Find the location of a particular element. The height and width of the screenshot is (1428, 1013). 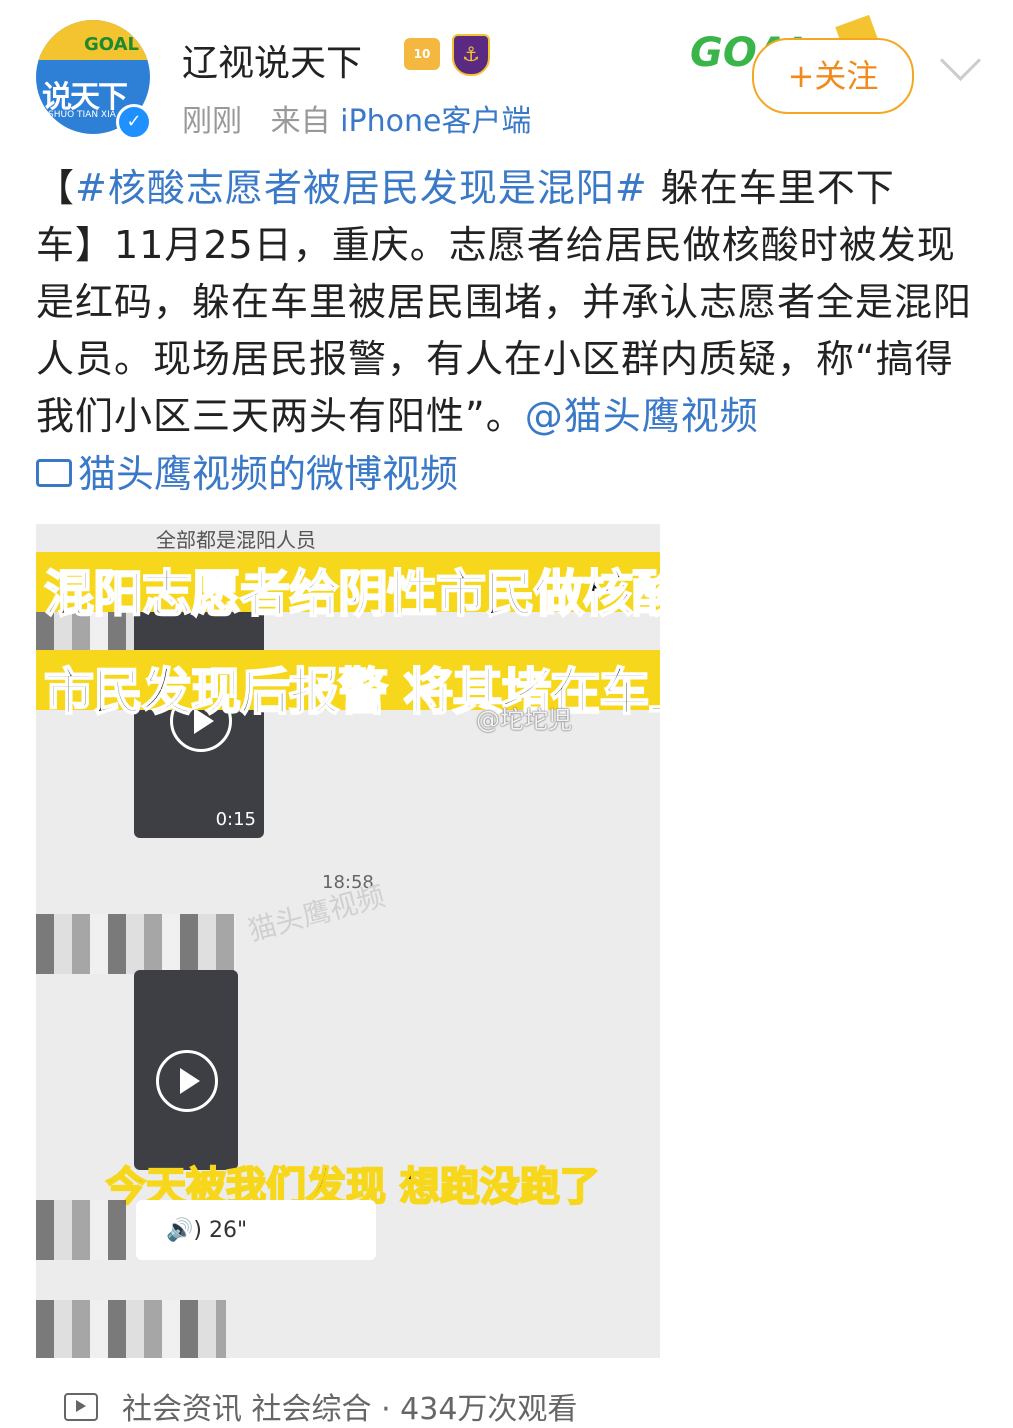

voice-duration: 🔊) 26" is located at coordinates (207, 1230).